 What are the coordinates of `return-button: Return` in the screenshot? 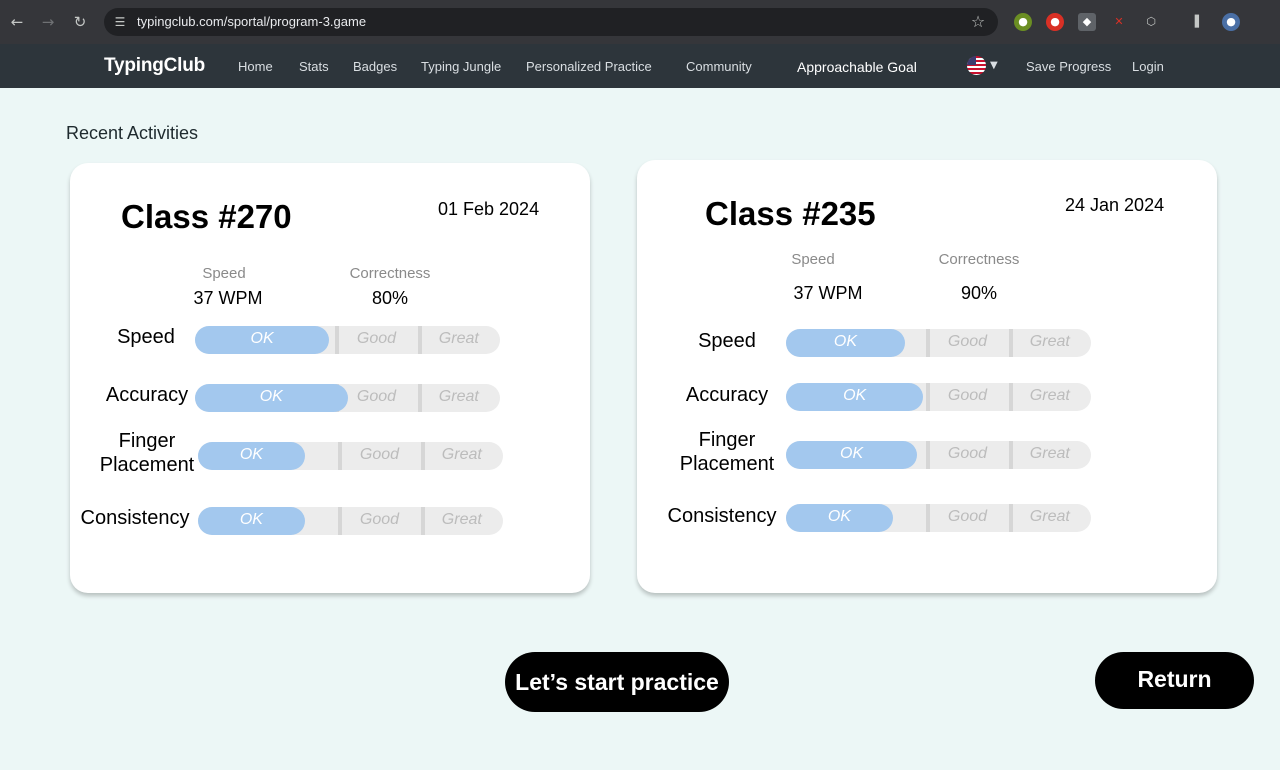 It's located at (1174, 680).